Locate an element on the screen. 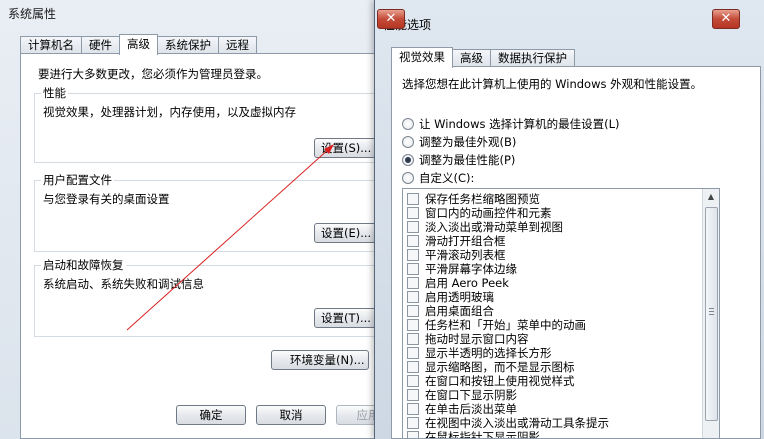 Image resolution: width=764 pixels, height=439 pixels. arrow-line is located at coordinates (228, 239).